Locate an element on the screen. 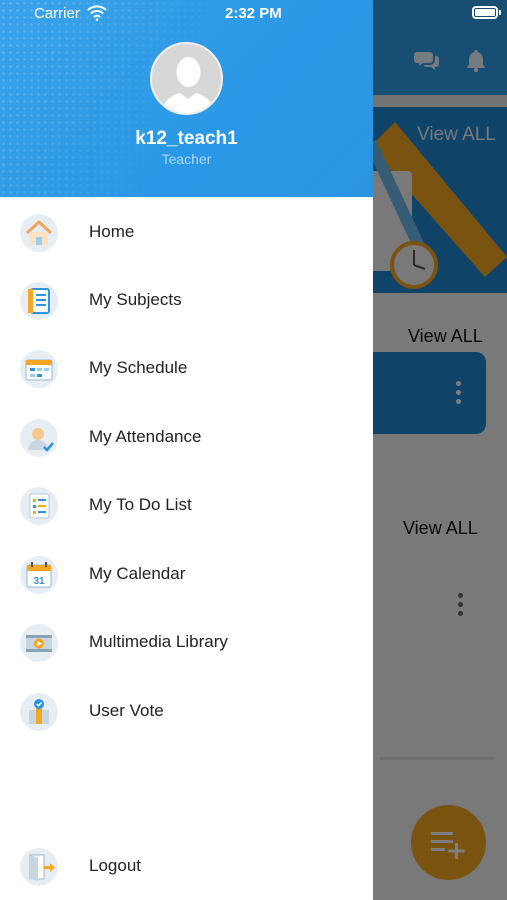 Image resolution: width=507 pixels, height=900 pixels. carrier-label: Carrier is located at coordinates (57, 13).